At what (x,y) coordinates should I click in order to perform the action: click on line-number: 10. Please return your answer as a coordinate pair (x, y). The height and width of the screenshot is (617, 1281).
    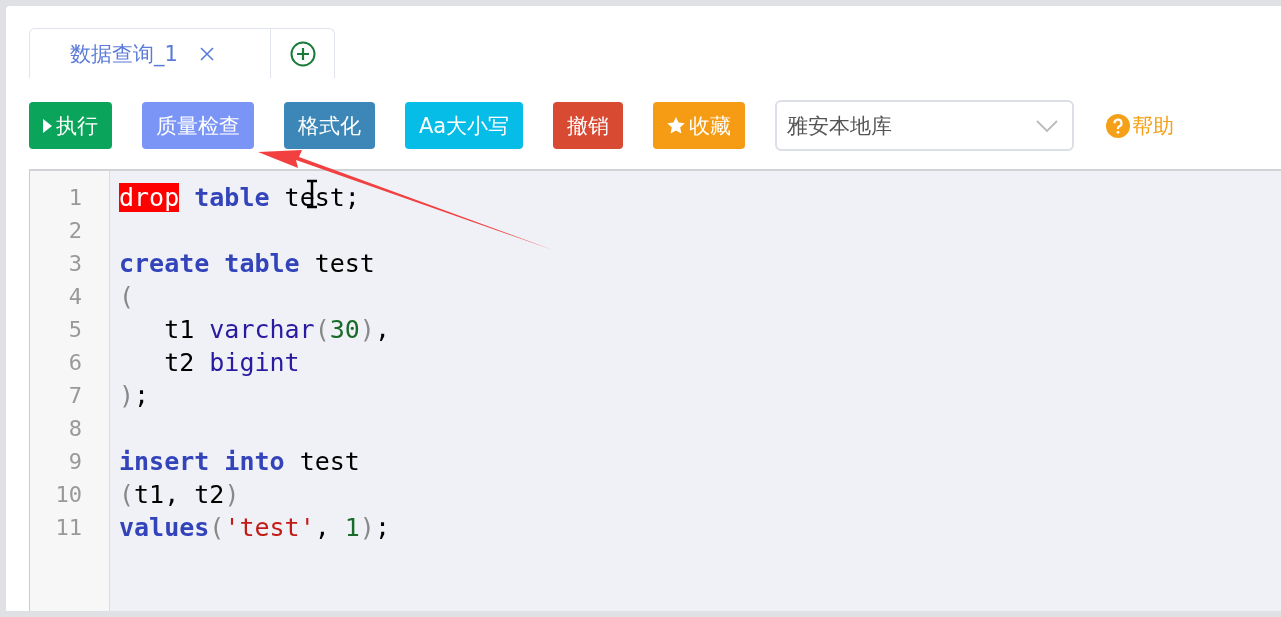
    Looking at the image, I should click on (68, 495).